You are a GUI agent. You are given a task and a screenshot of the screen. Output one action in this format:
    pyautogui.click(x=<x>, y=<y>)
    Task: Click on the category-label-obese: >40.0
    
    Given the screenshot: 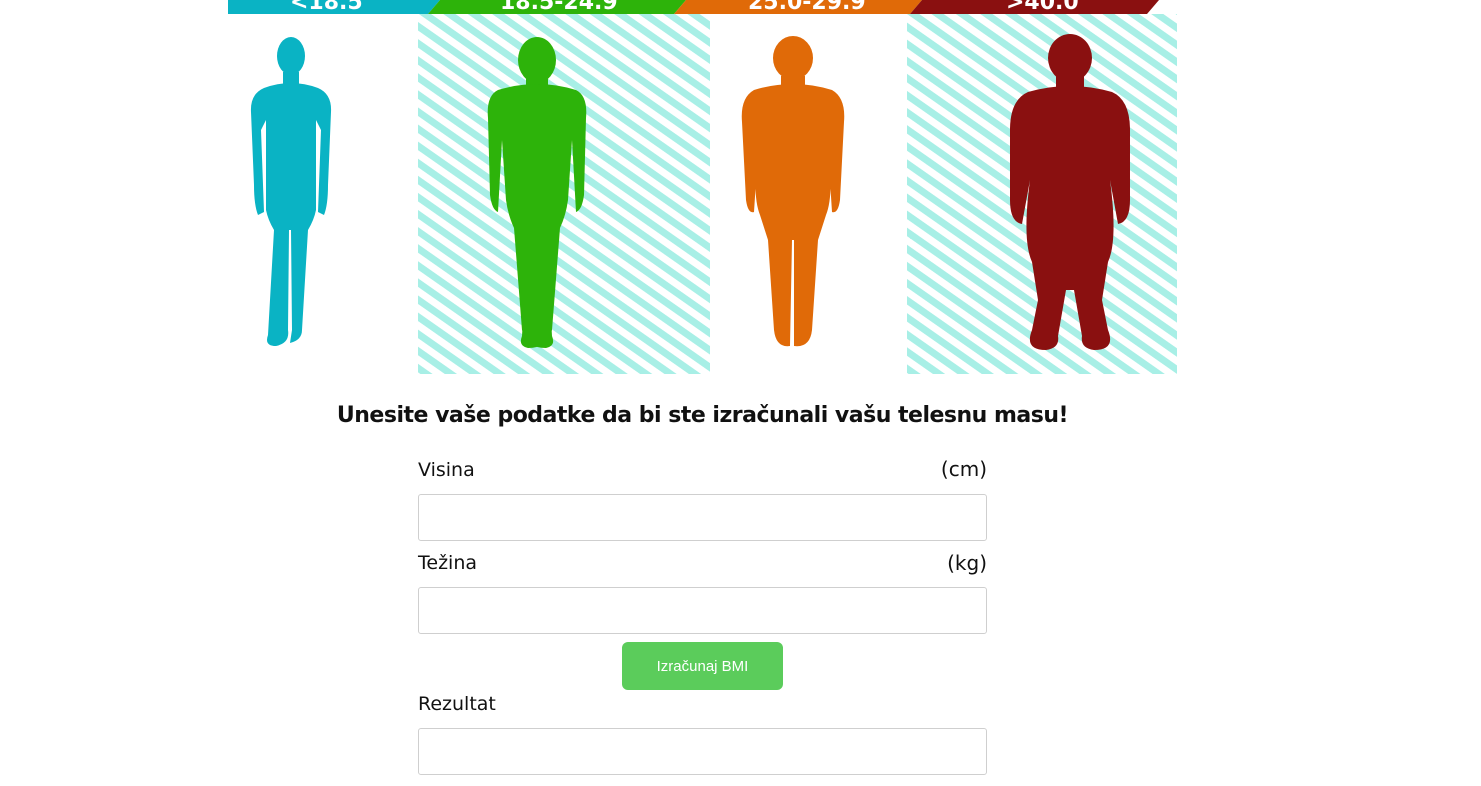 What is the action you would take?
    pyautogui.click(x=1042, y=7)
    